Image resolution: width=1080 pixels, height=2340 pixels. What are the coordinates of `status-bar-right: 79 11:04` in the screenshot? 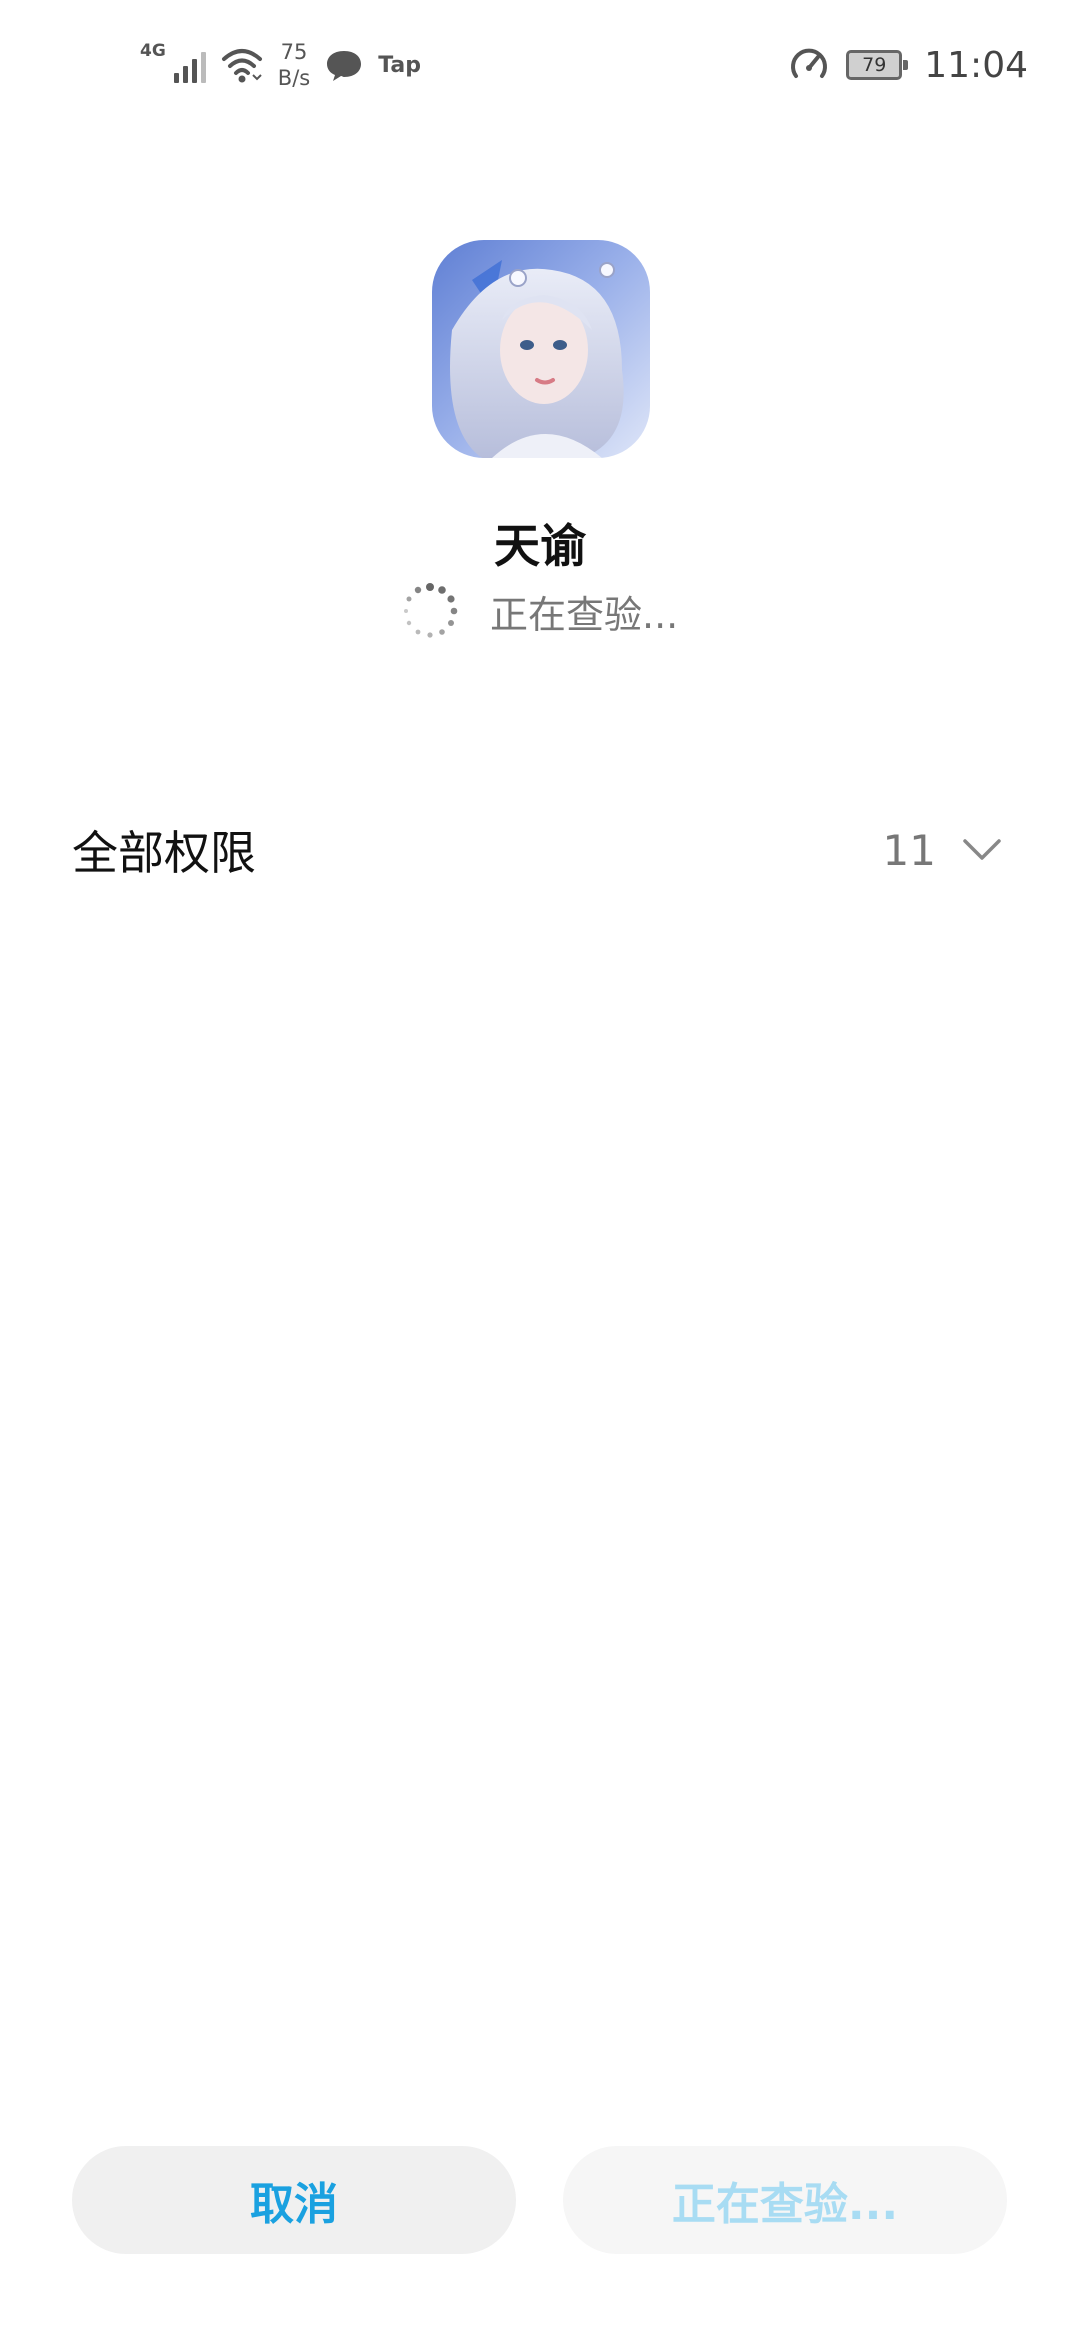 It's located at (908, 65).